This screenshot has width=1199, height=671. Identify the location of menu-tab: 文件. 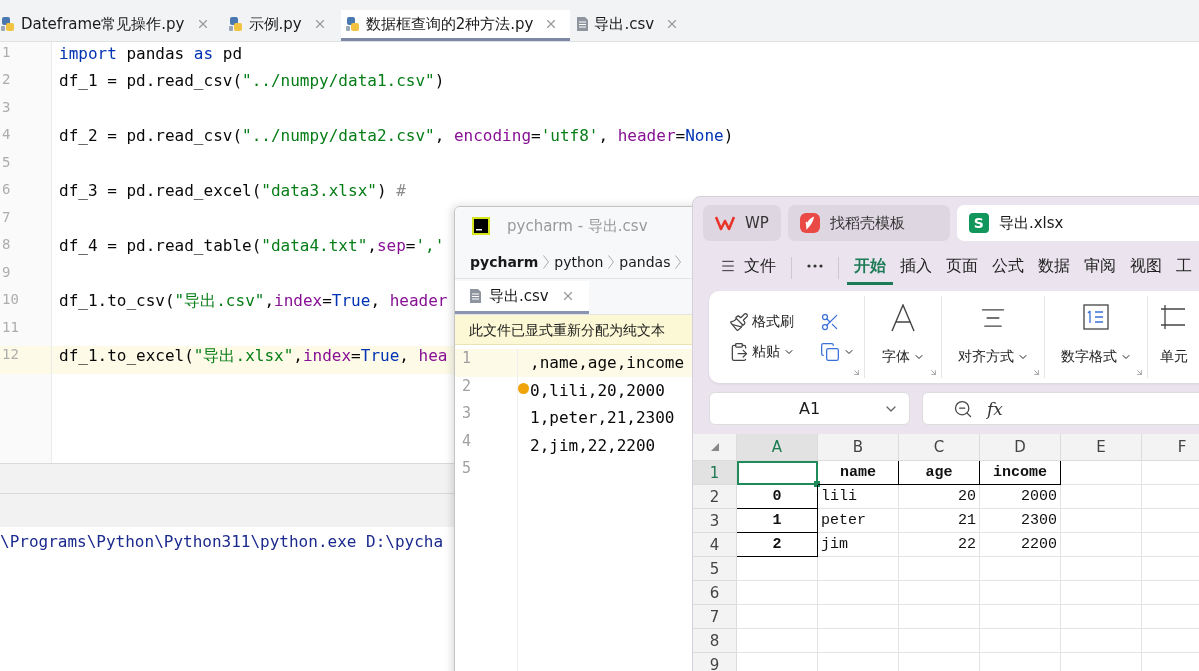
(748, 267).